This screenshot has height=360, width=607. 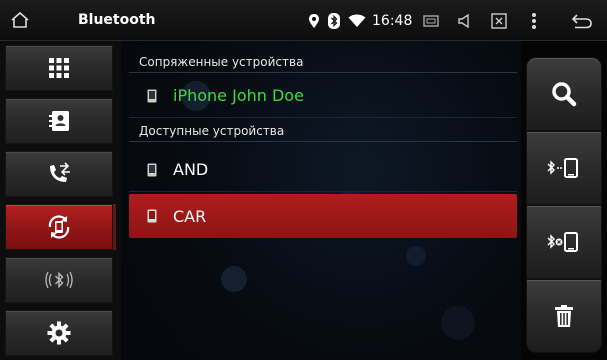 I want to click on back-icon, so click(x=581, y=20).